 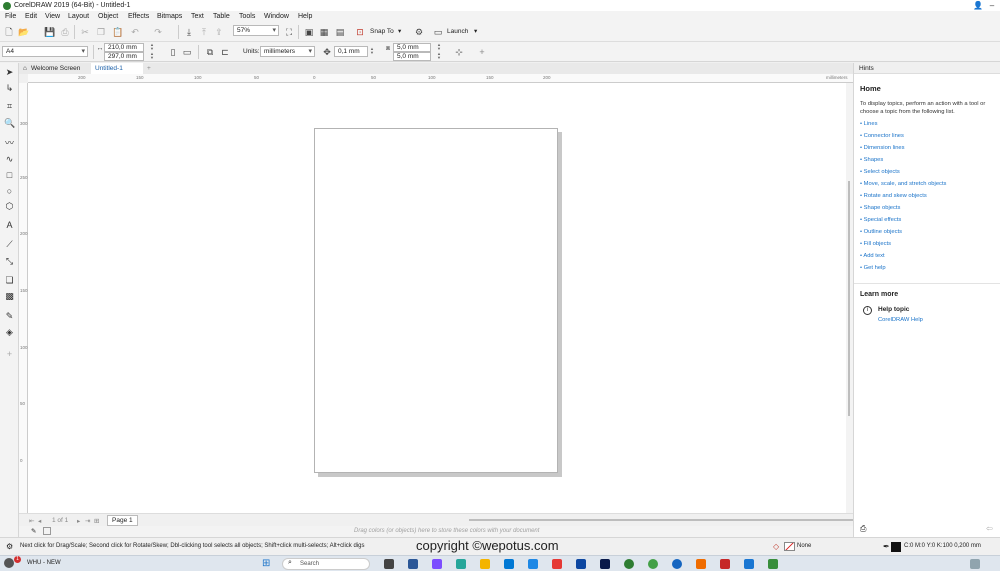 What do you see at coordinates (55, 68) in the screenshot?
I see `tab-welcome-screen: Welcome Screen` at bounding box center [55, 68].